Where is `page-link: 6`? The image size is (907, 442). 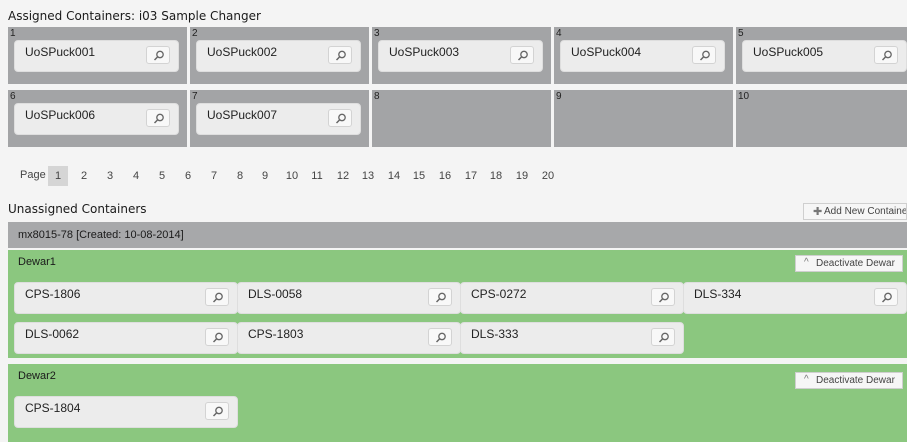
page-link: 6 is located at coordinates (188, 176).